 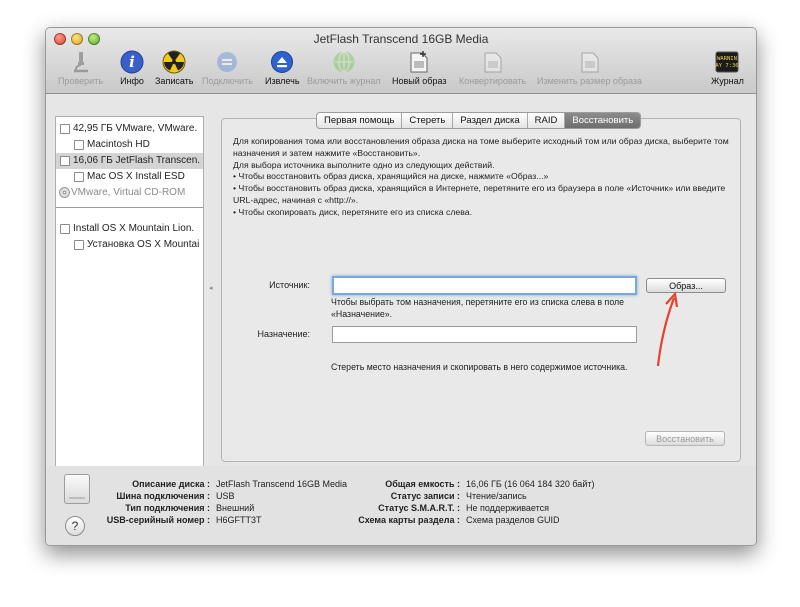 What do you see at coordinates (239, 520) in the screenshot?
I see `usb-serial-value: H6GFTT3T` at bounding box center [239, 520].